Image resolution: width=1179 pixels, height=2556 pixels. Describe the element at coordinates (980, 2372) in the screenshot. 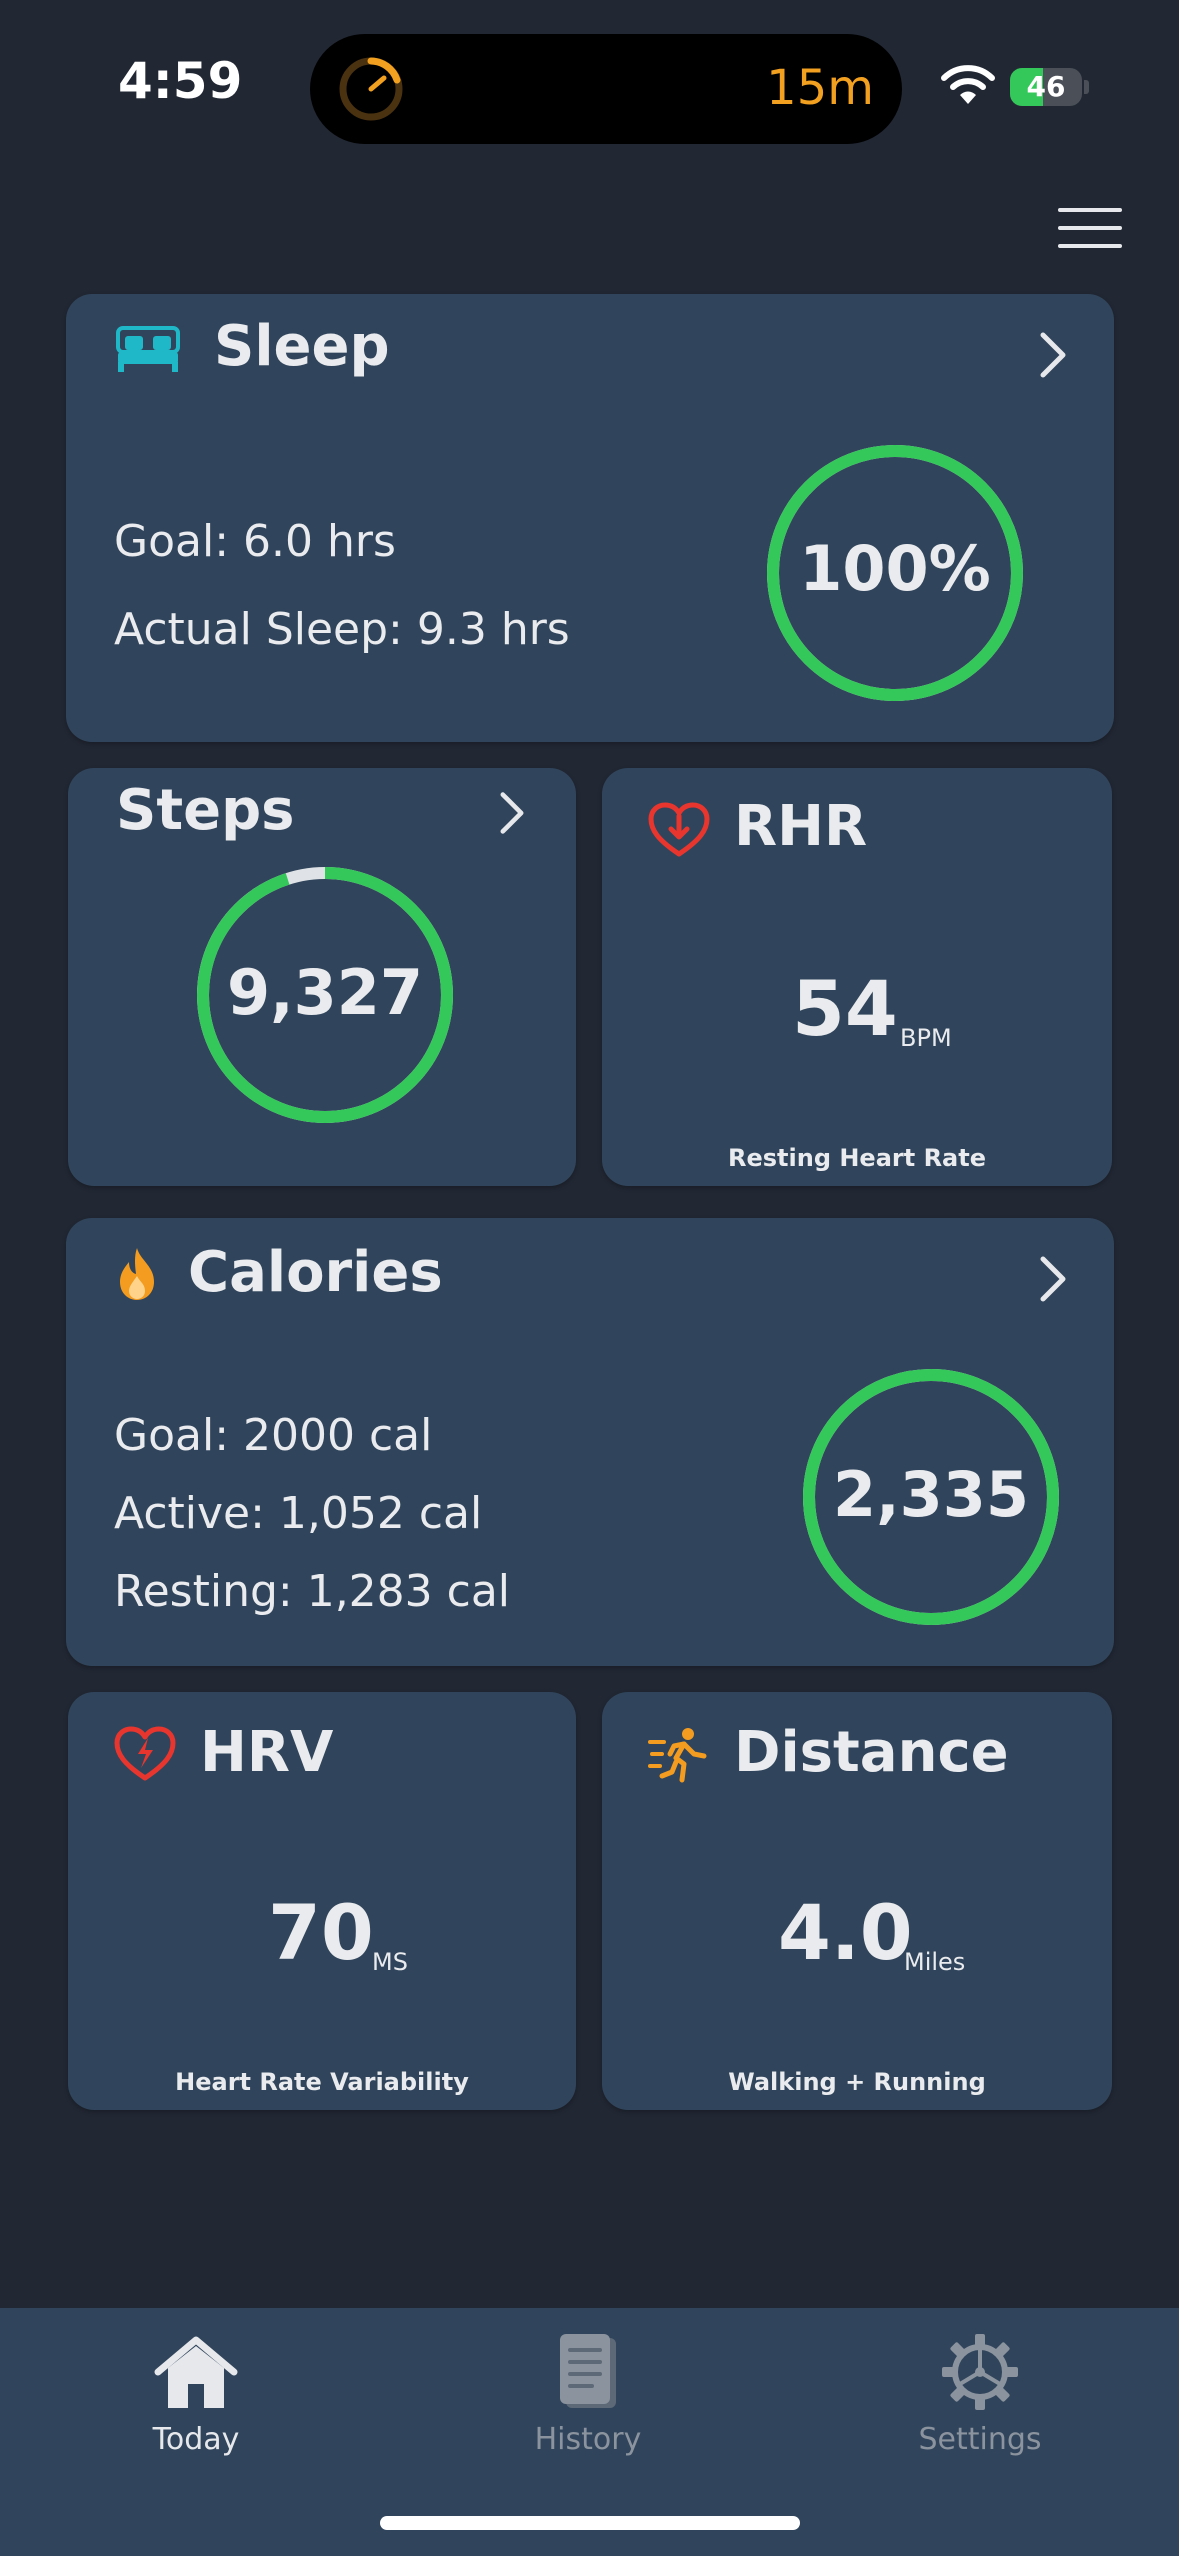

I see `gear-icon` at that location.